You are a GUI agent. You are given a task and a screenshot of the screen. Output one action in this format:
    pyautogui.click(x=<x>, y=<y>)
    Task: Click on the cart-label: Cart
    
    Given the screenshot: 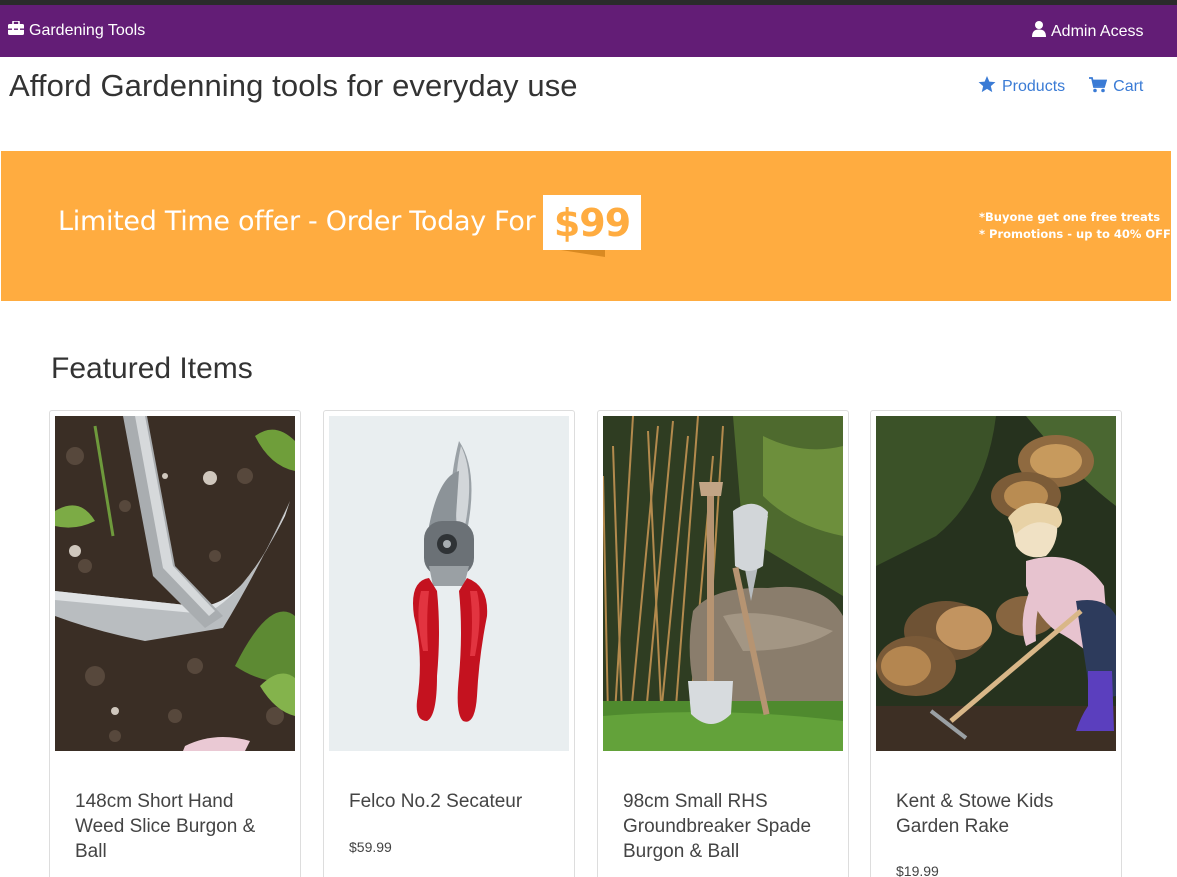 What is the action you would take?
    pyautogui.click(x=1128, y=86)
    